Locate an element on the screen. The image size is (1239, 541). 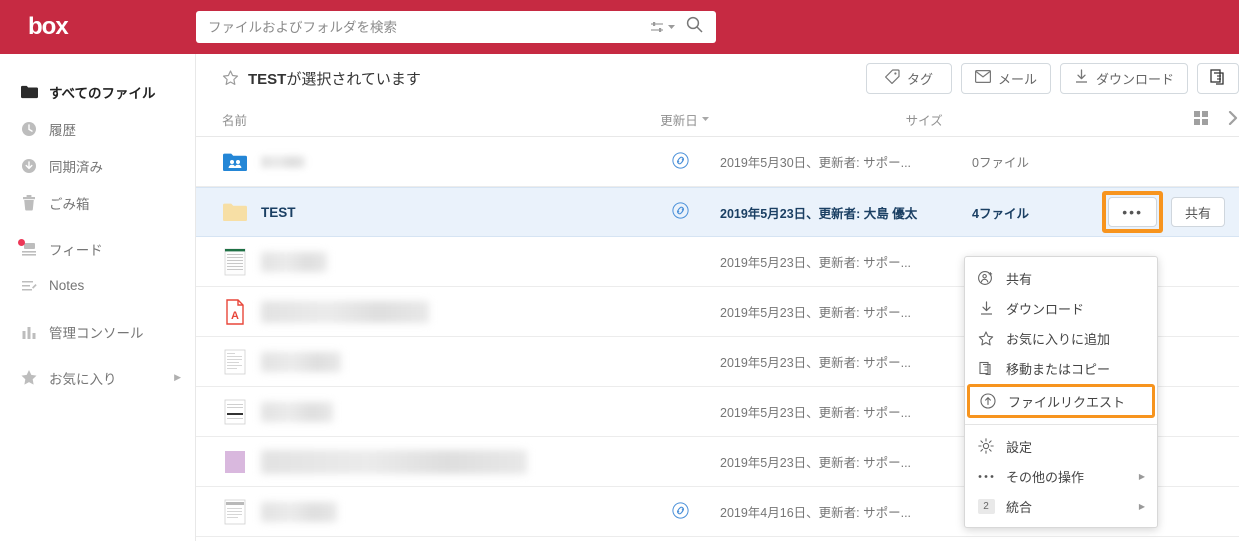
sidebar-item-feed: フィード is located at coordinates (97, 248).